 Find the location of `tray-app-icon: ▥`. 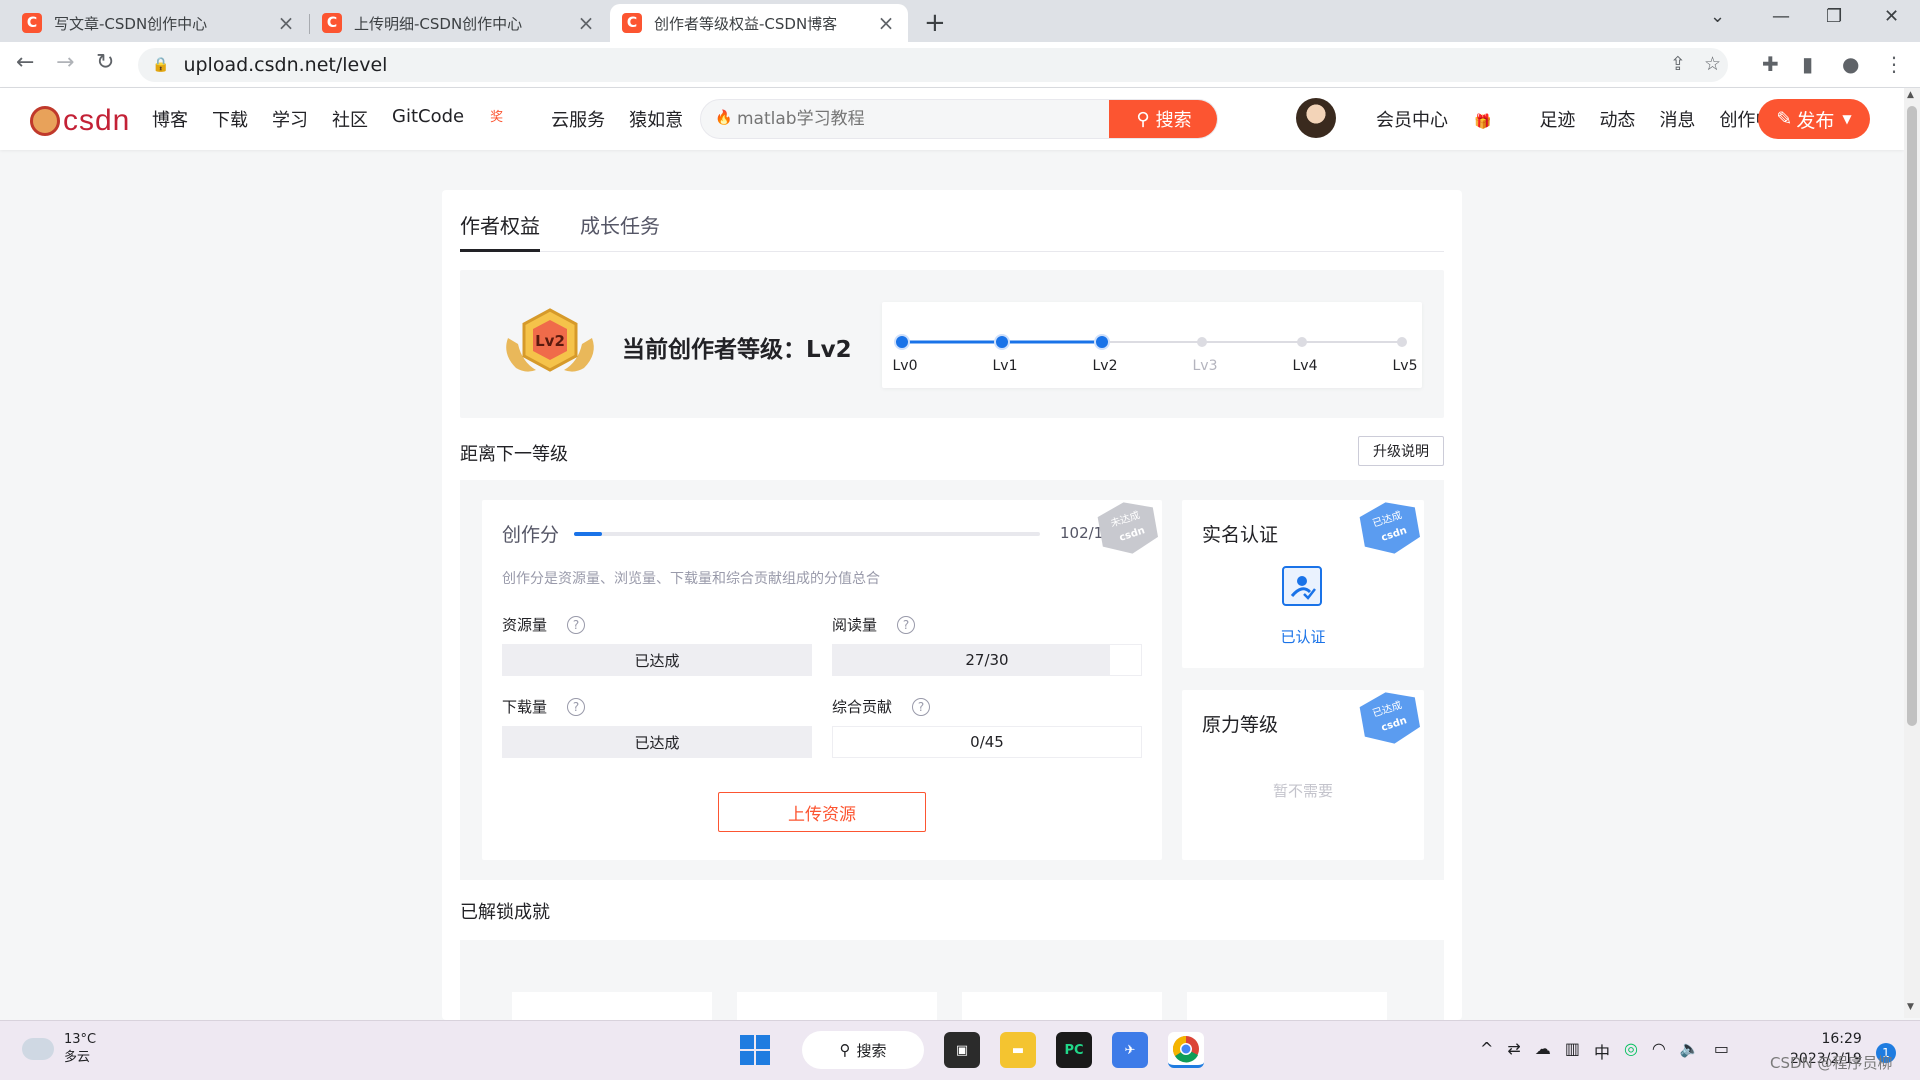

tray-app-icon: ▥ is located at coordinates (1572, 1051).